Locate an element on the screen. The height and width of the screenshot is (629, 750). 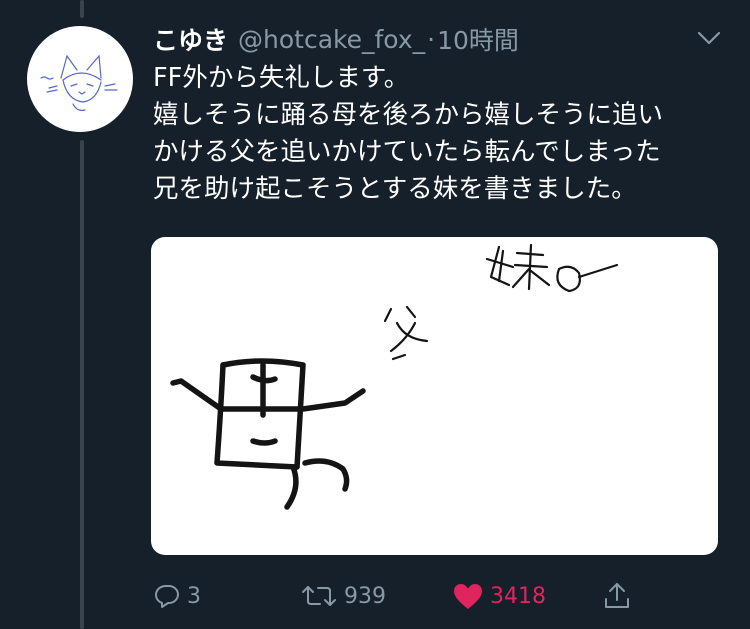
share-button is located at coordinates (617, 596).